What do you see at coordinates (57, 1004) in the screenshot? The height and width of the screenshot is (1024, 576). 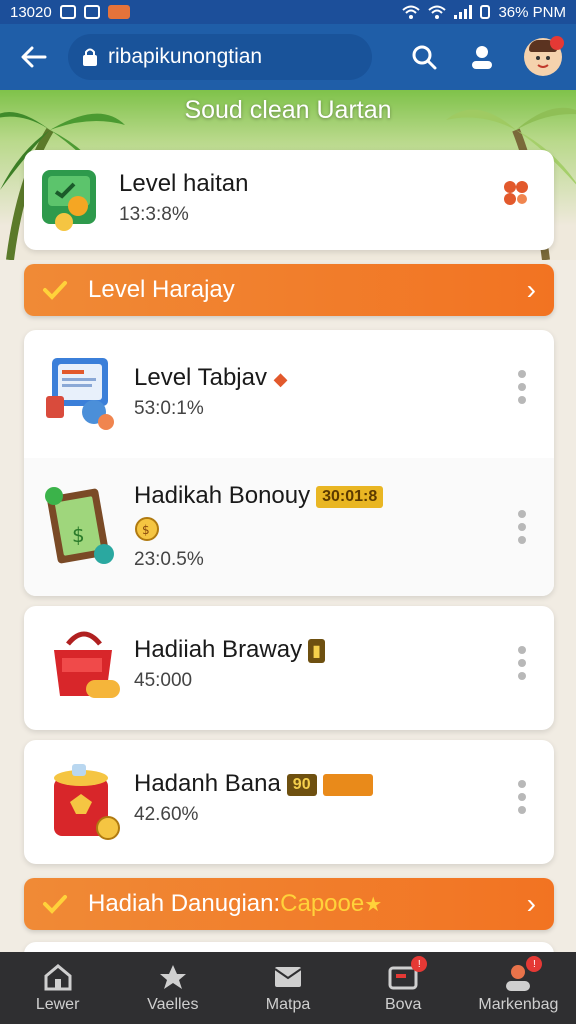 I see `nav-label: Lewer` at bounding box center [57, 1004].